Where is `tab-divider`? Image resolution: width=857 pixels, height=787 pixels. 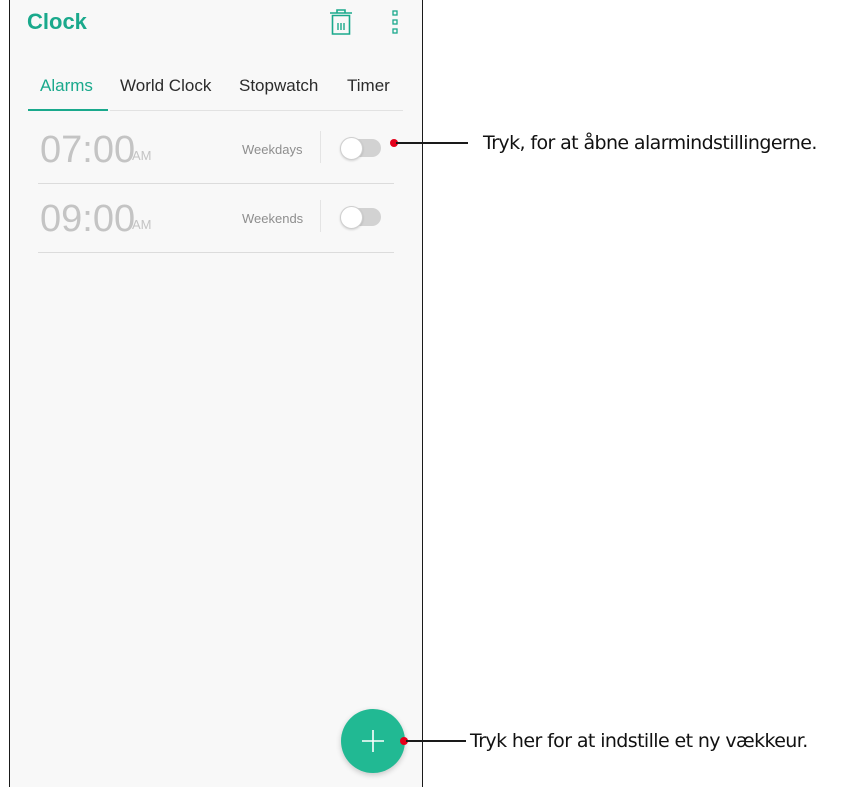 tab-divider is located at coordinates (256, 110).